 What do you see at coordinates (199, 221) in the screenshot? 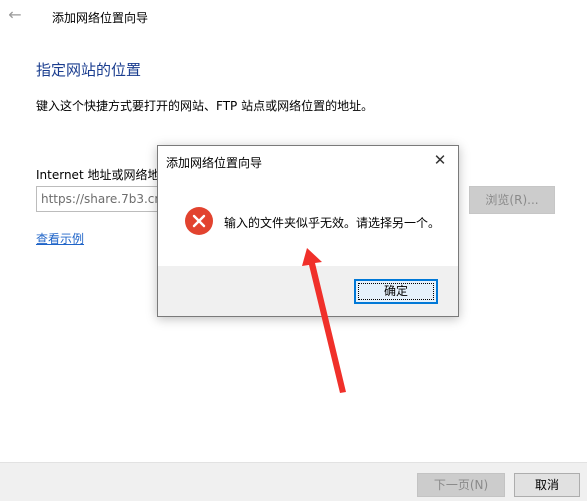
I see `error-icon` at bounding box center [199, 221].